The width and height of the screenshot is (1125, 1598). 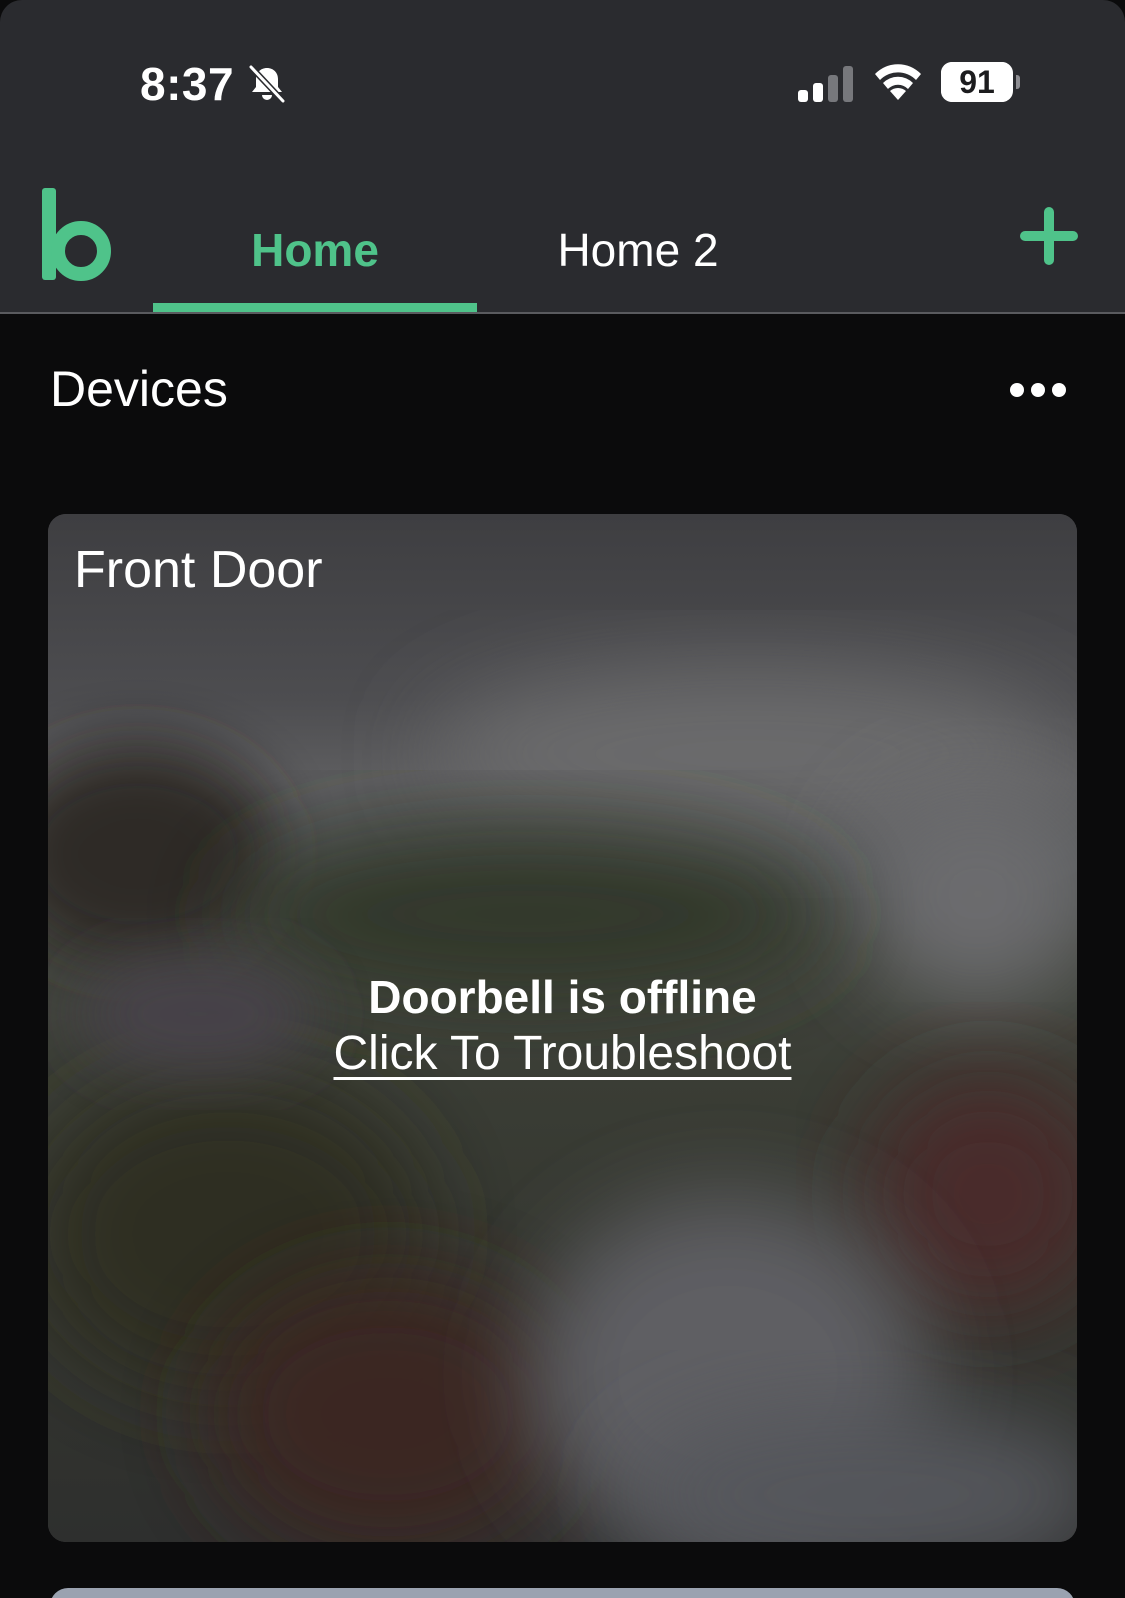 I want to click on device-name: Front Door, so click(x=198, y=570).